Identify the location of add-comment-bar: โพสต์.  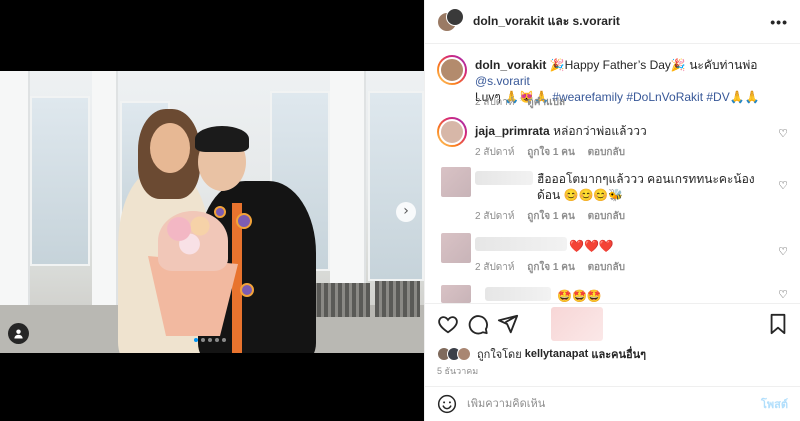
(612, 403).